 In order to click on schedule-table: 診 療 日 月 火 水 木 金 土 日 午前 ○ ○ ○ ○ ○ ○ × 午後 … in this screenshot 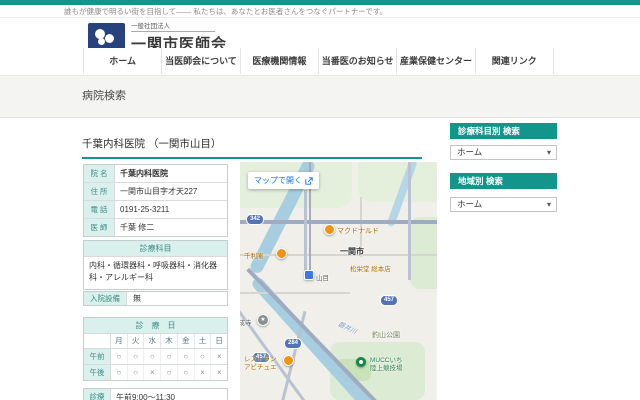, I will do `click(155, 349)`.